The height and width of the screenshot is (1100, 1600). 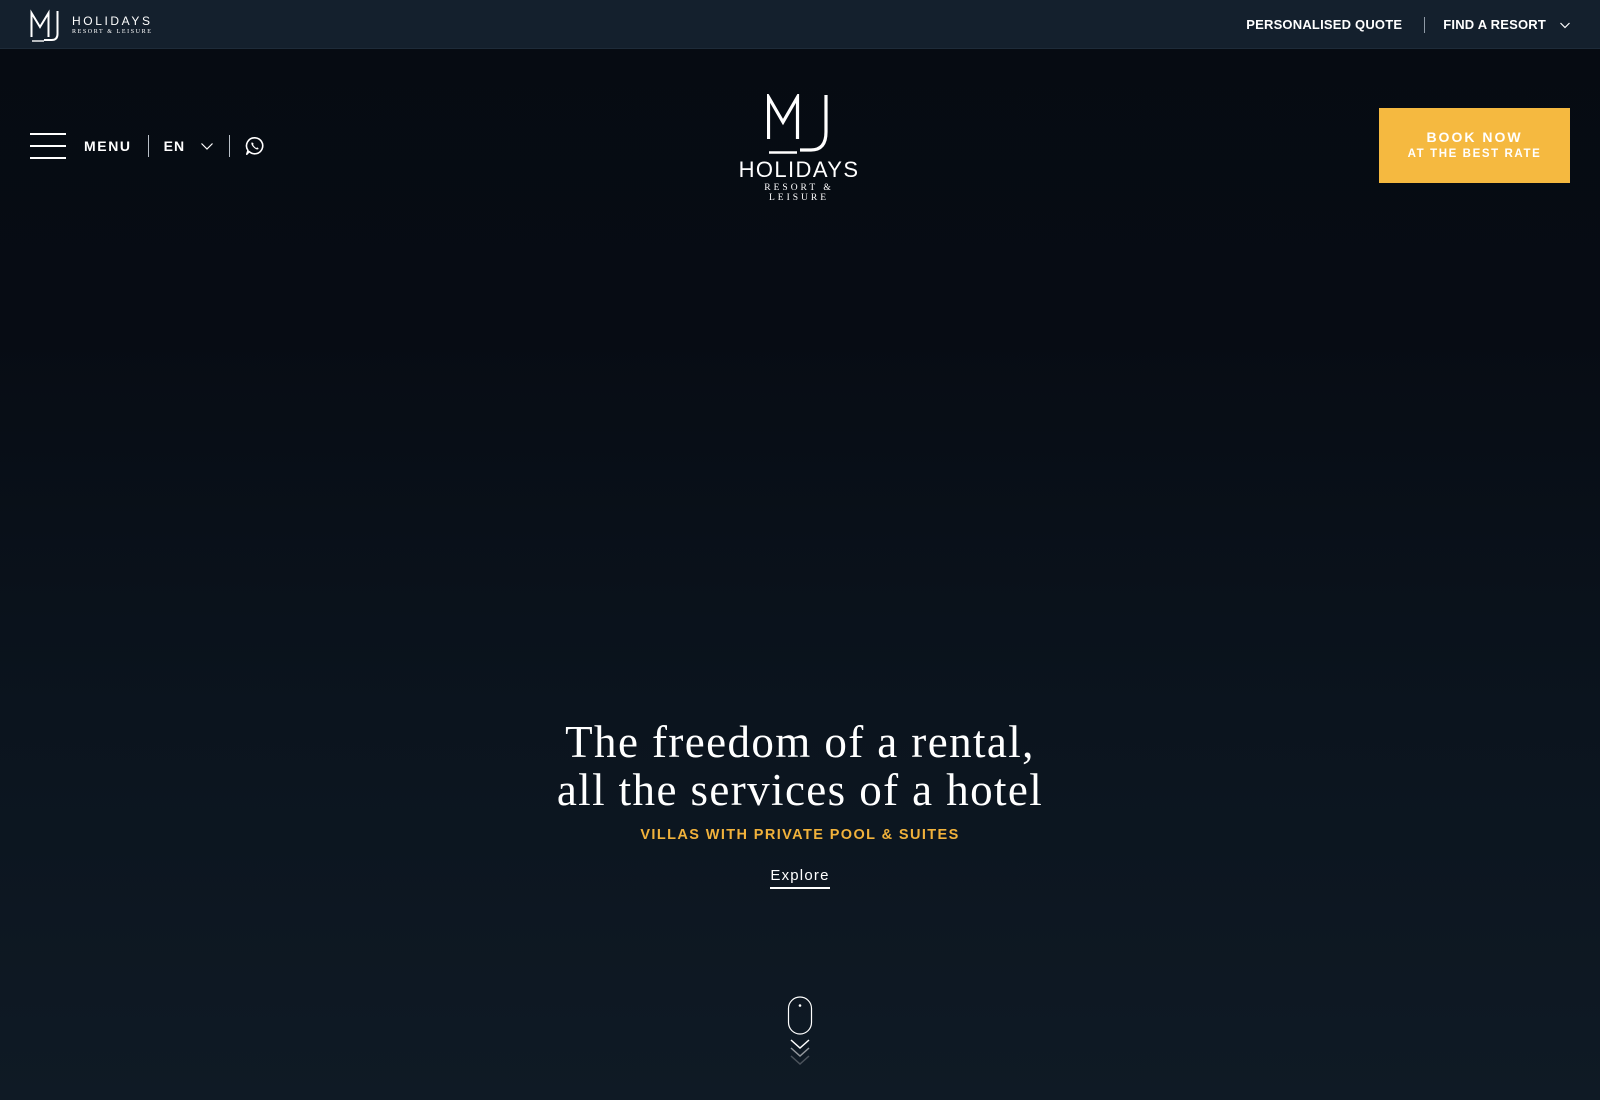 What do you see at coordinates (48, 146) in the screenshot?
I see `hamburger-icon` at bounding box center [48, 146].